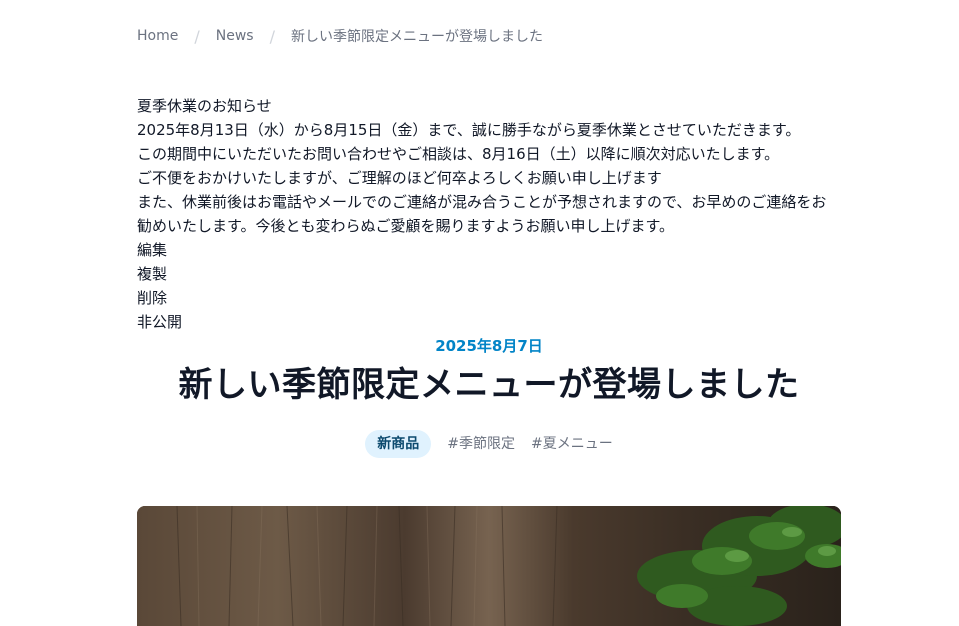  I want to click on tag-link: #夏メニュー, so click(572, 444).